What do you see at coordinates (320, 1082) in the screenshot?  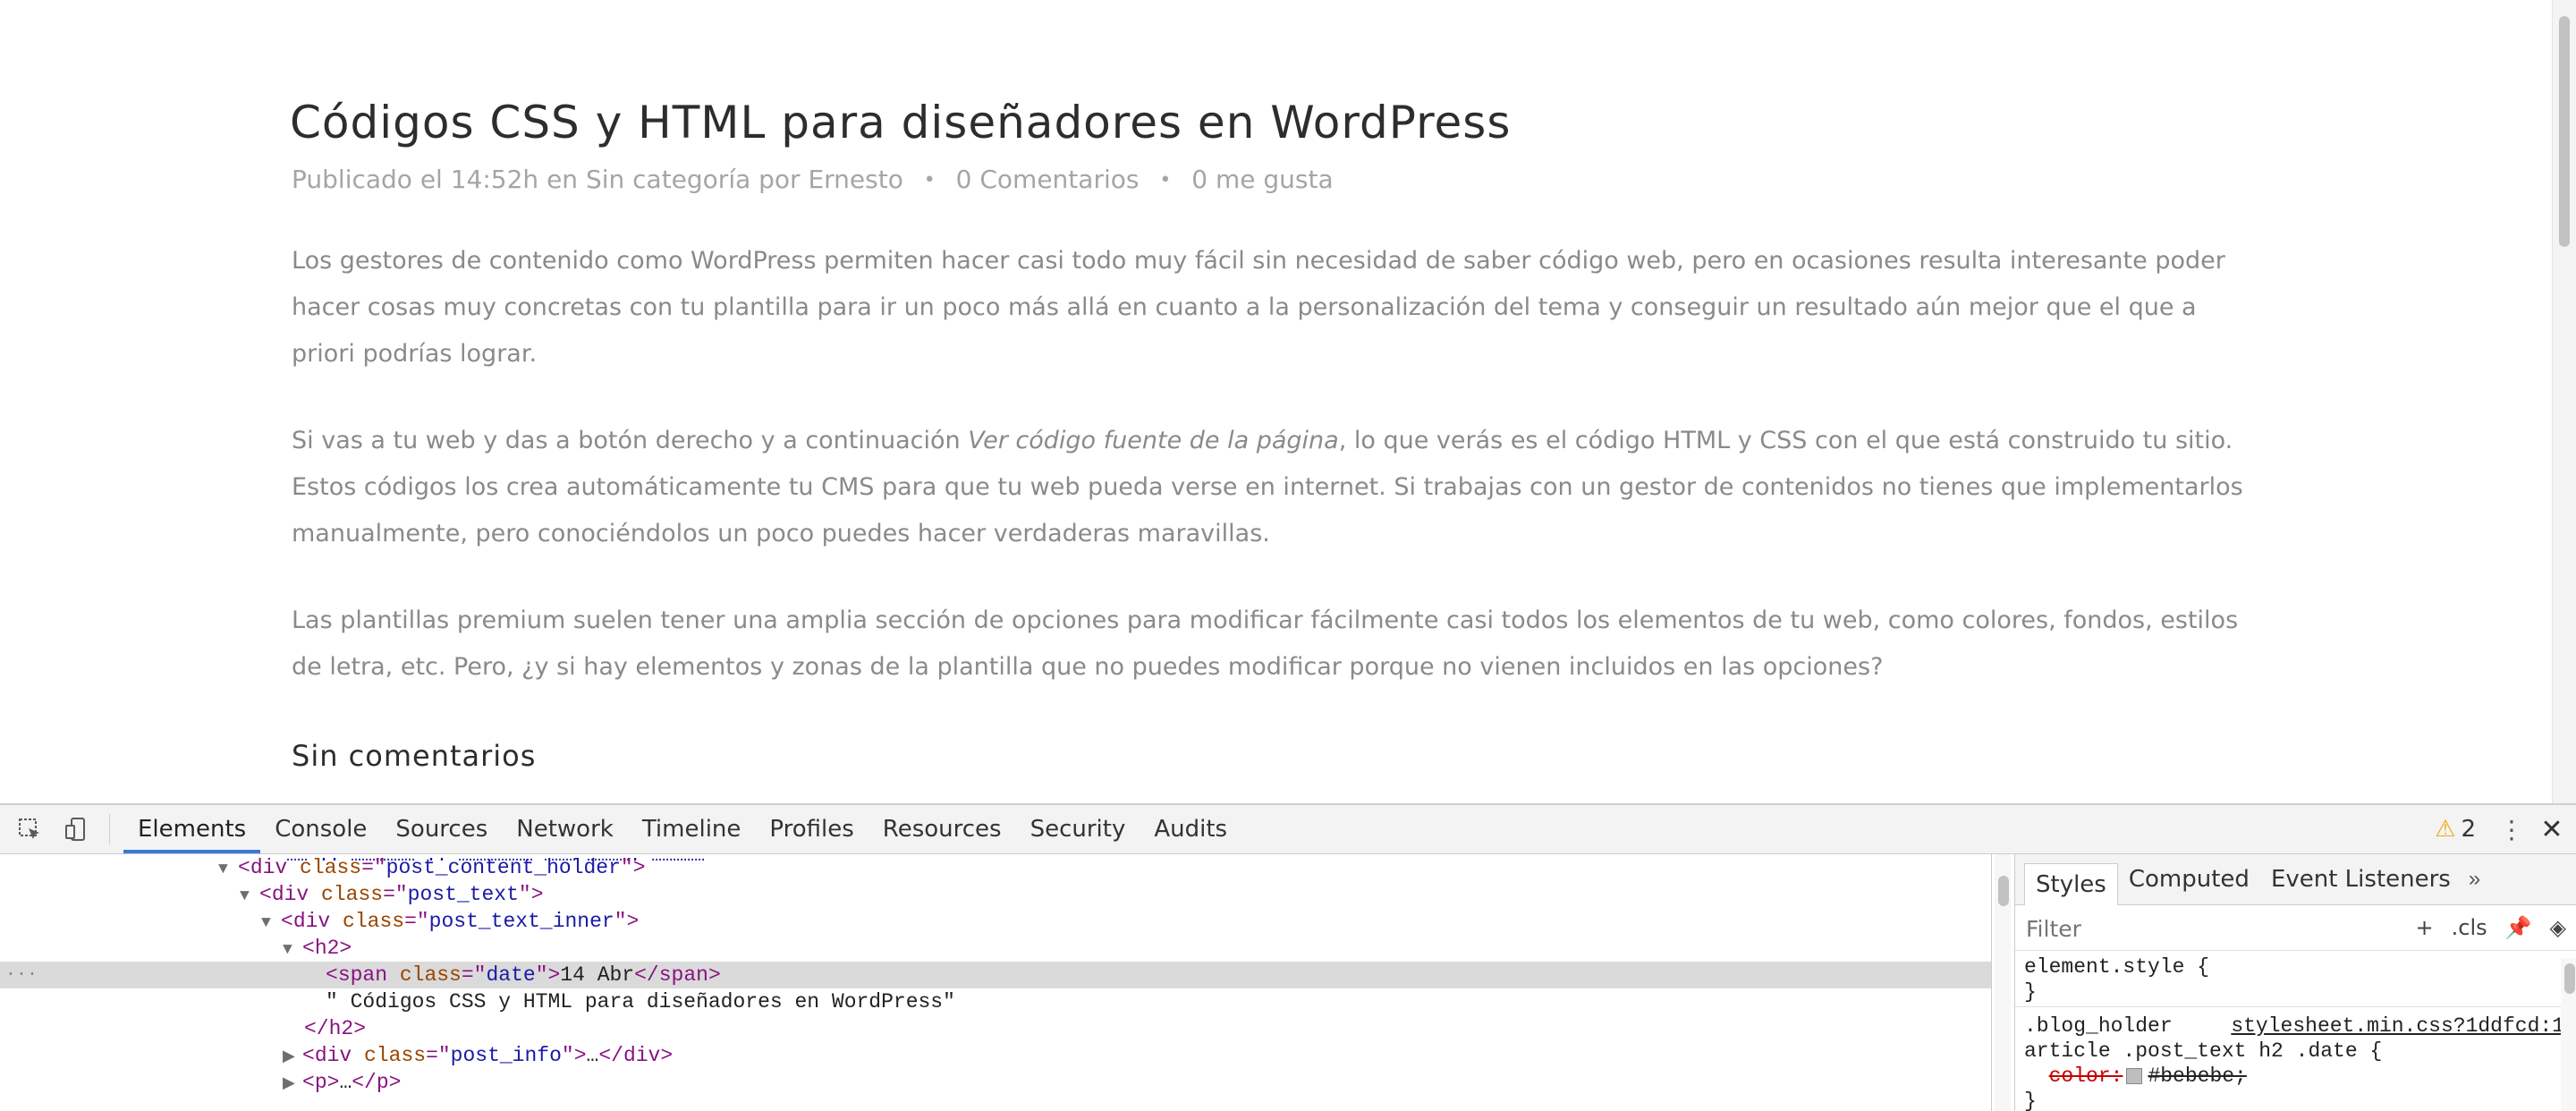 I see `tag-name: p` at bounding box center [320, 1082].